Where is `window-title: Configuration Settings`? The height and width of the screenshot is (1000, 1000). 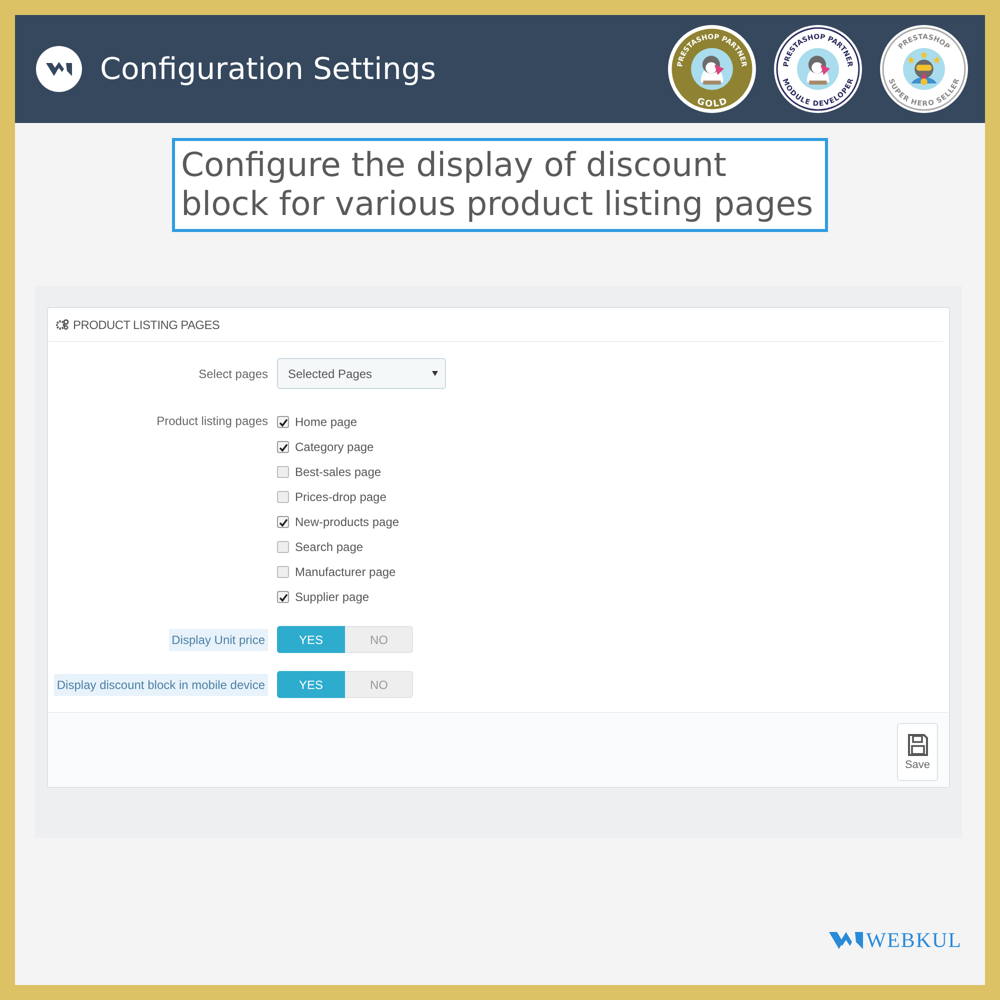
window-title: Configuration Settings is located at coordinates (269, 69).